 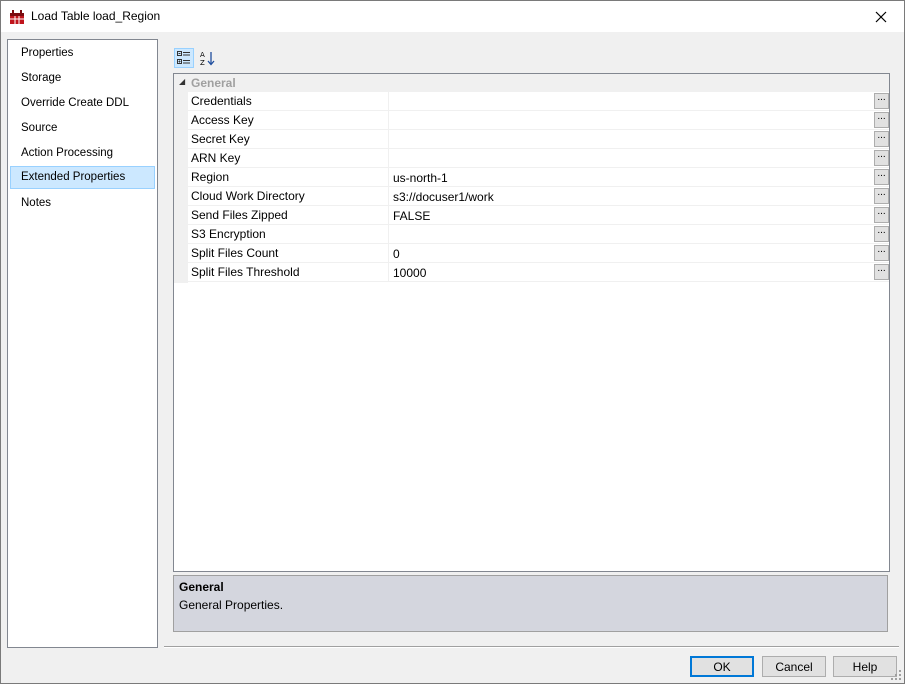 What do you see at coordinates (794, 666) in the screenshot?
I see `cancel-button: Cancel` at bounding box center [794, 666].